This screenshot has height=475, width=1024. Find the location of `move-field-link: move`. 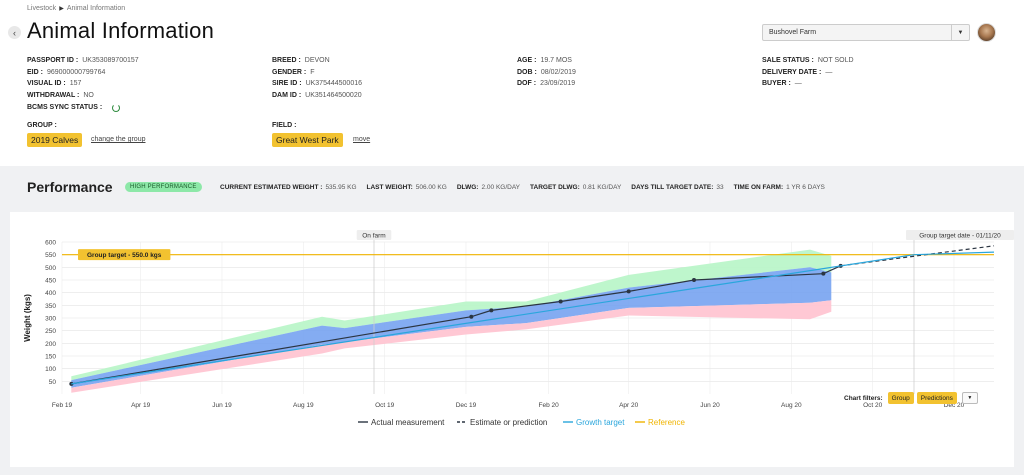

move-field-link: move is located at coordinates (361, 139).